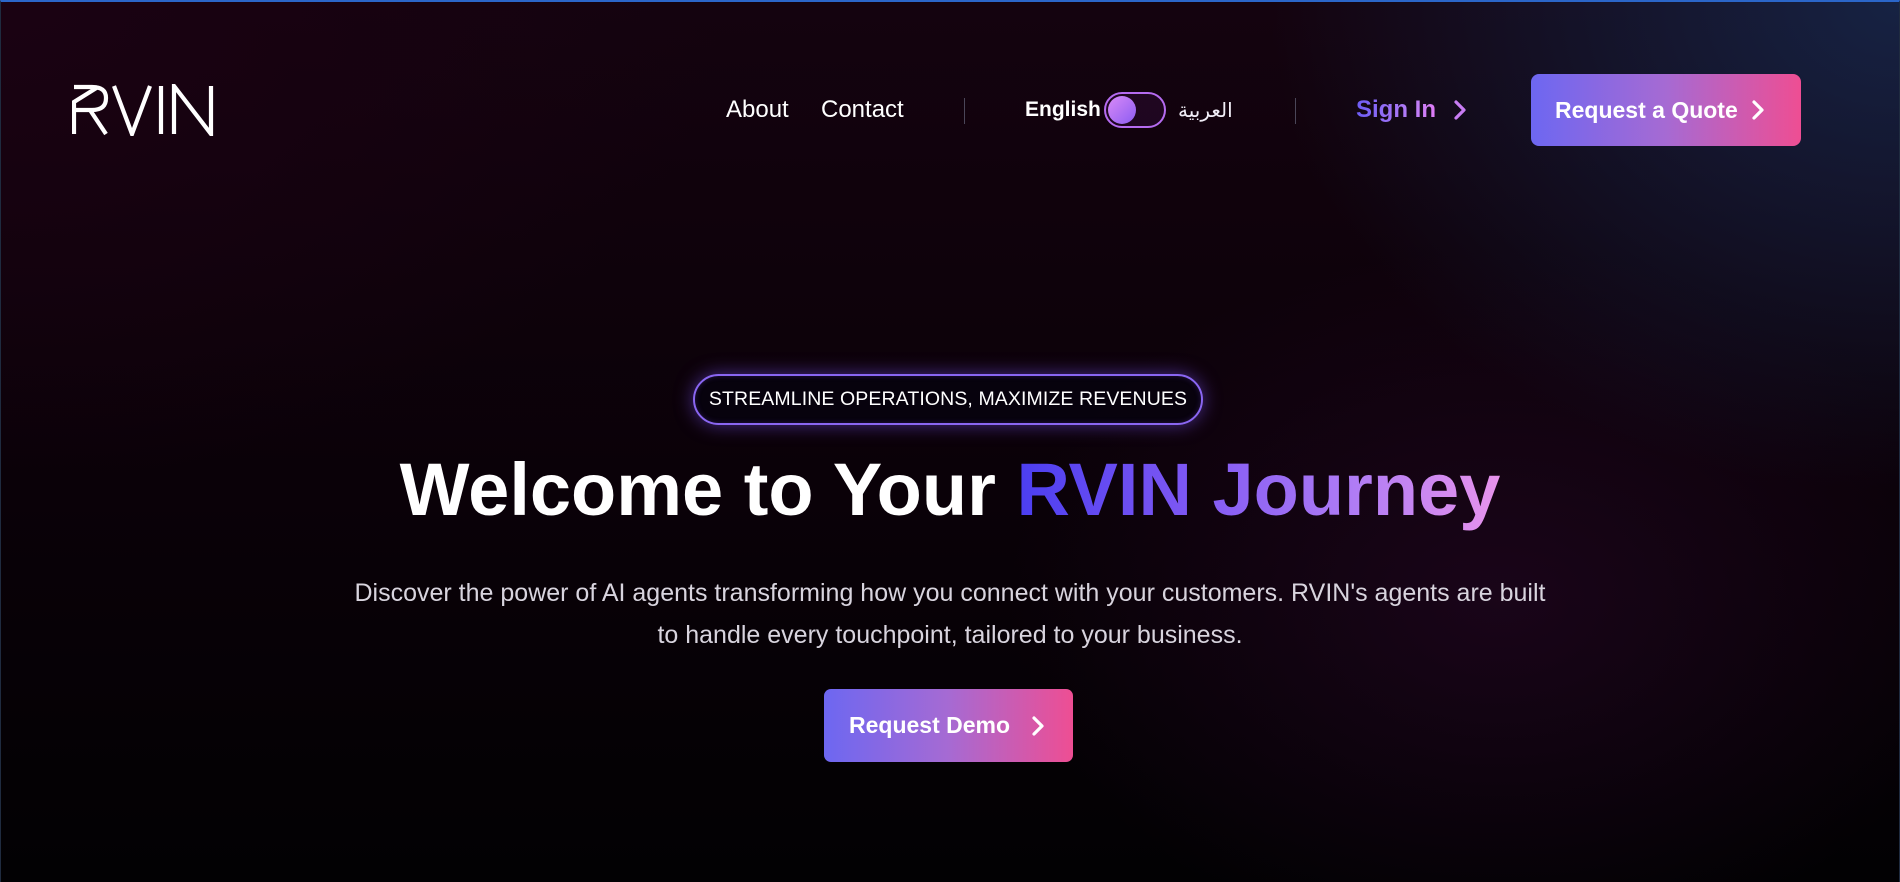  What do you see at coordinates (1646, 109) in the screenshot?
I see `request-quote-label: Request a Quote` at bounding box center [1646, 109].